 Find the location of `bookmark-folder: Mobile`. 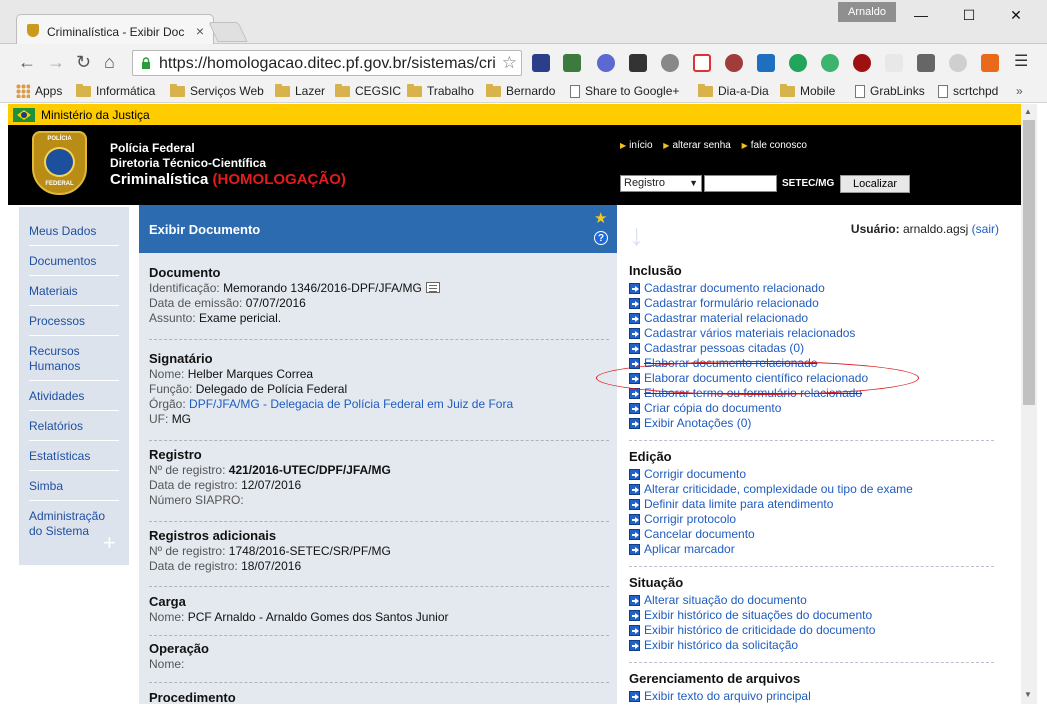

bookmark-folder: Mobile is located at coordinates (807, 90).